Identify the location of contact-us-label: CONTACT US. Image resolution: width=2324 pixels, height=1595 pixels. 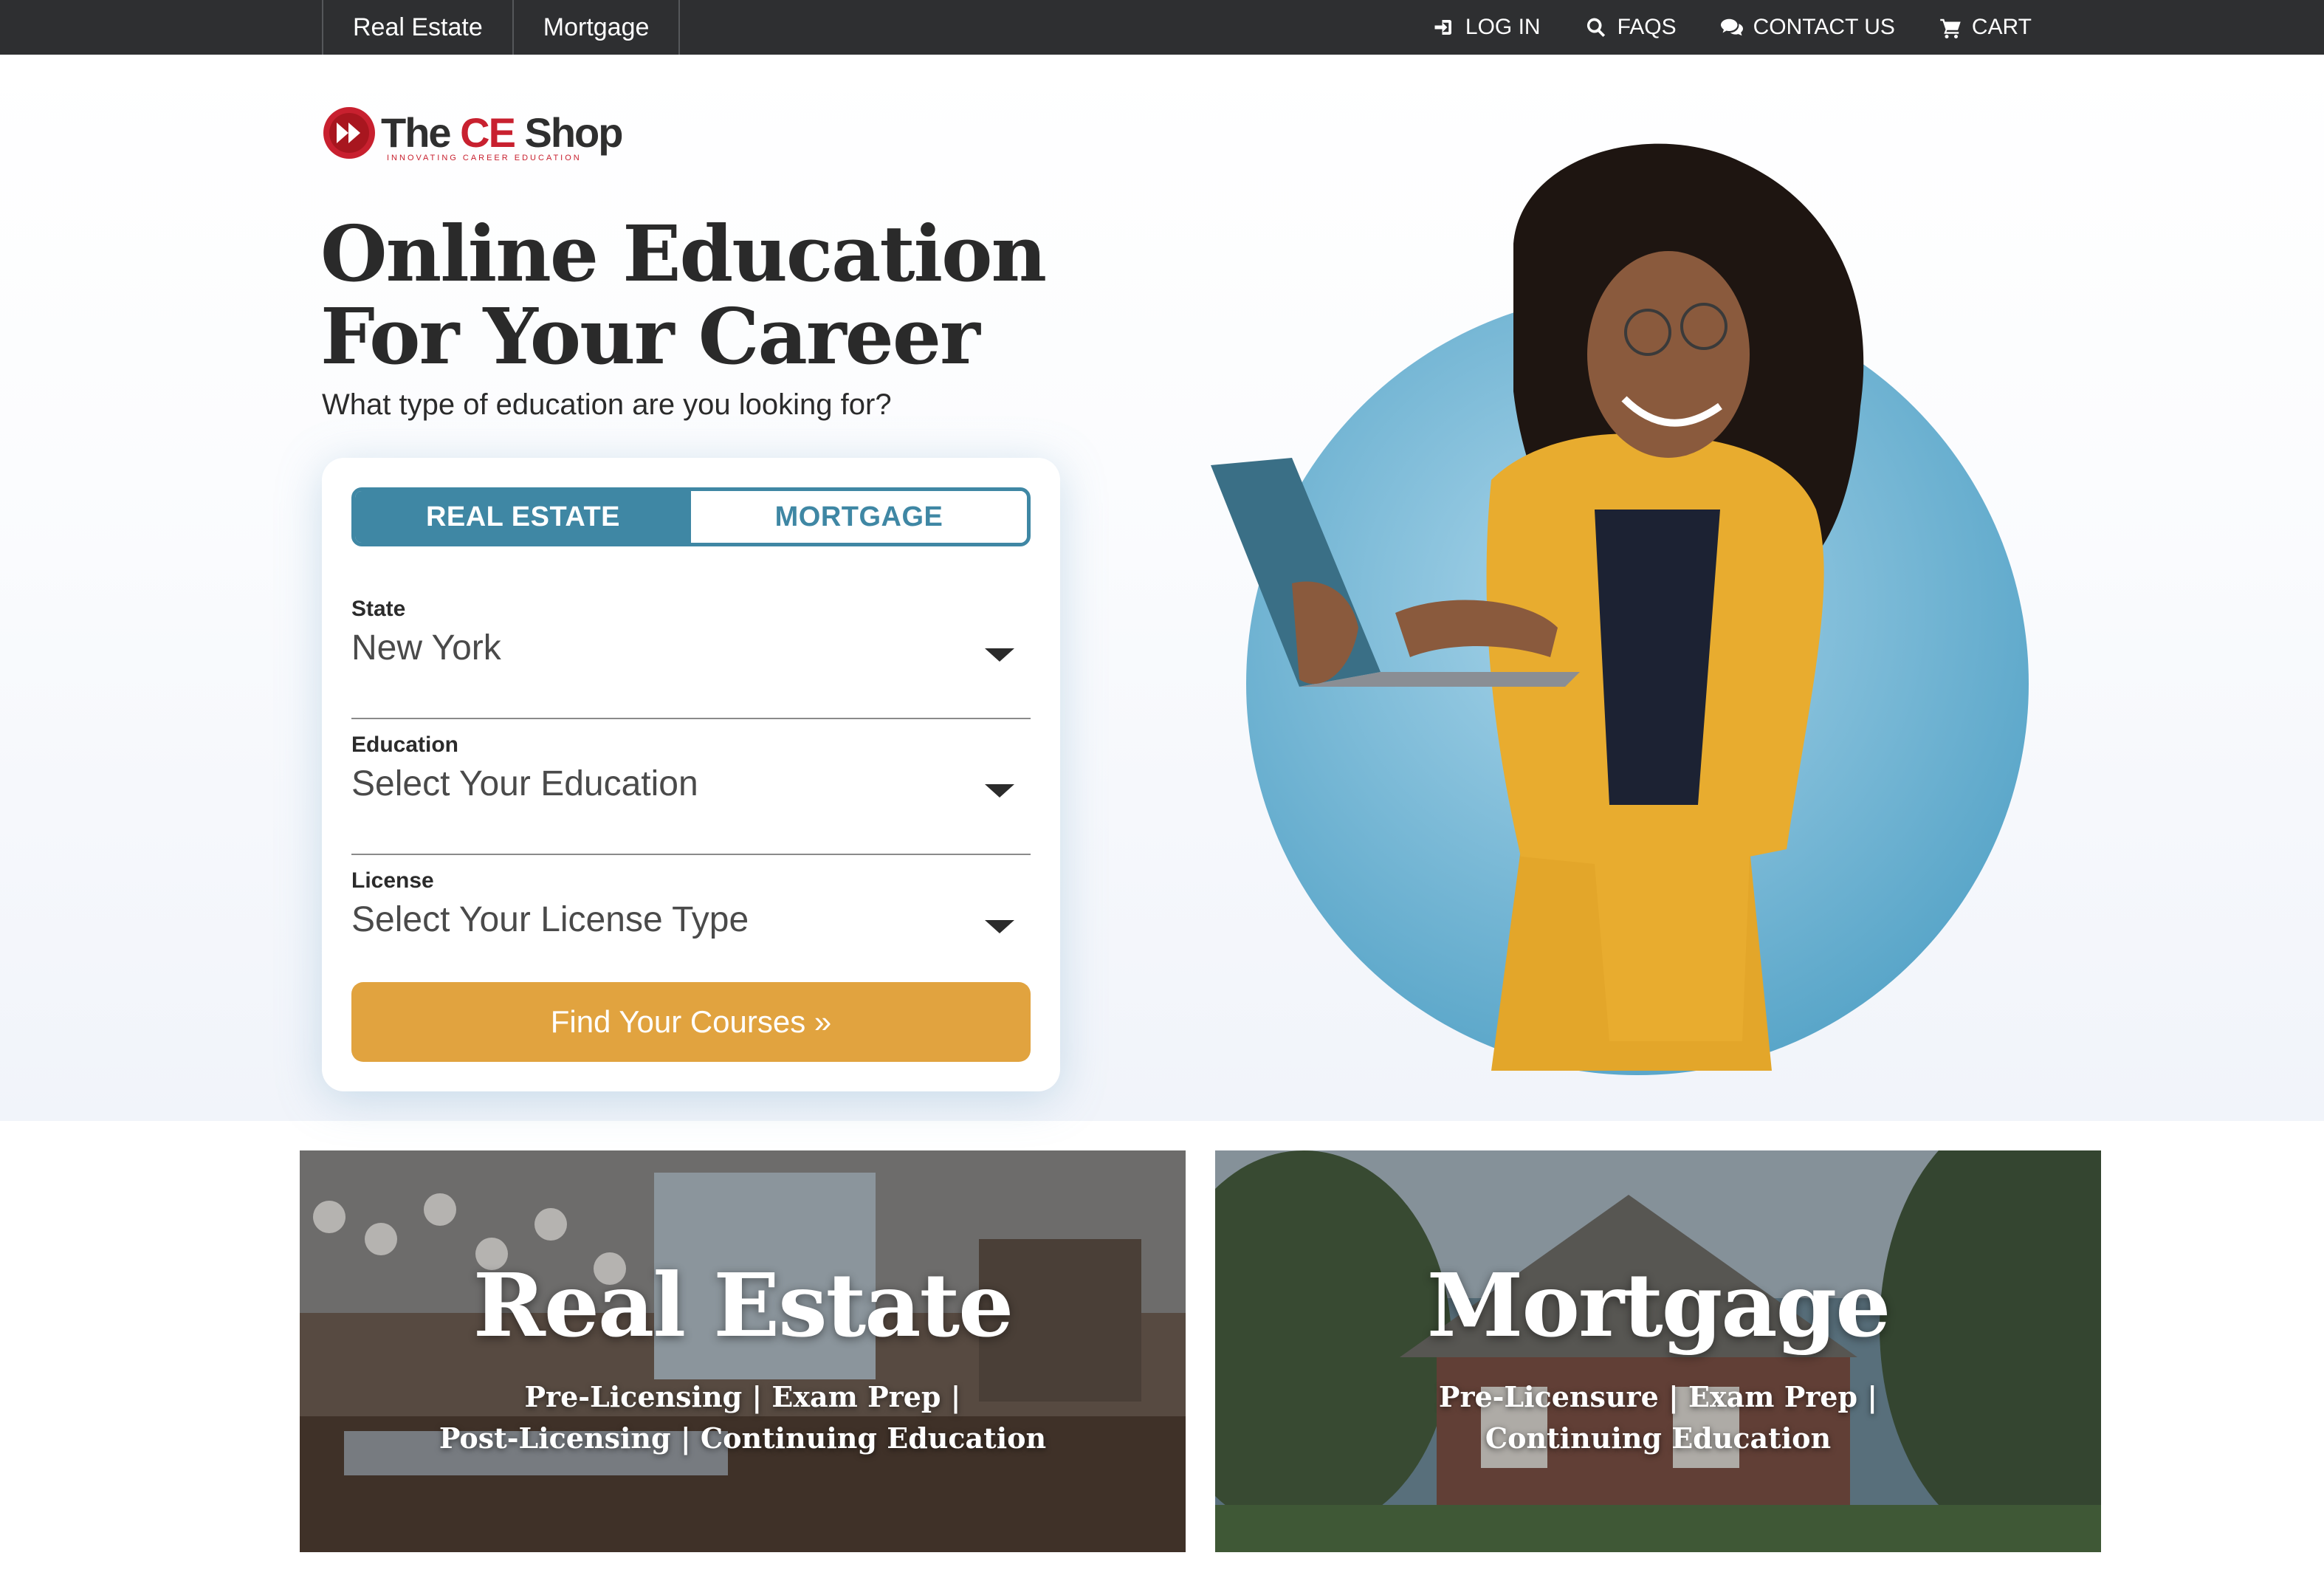
(1824, 27).